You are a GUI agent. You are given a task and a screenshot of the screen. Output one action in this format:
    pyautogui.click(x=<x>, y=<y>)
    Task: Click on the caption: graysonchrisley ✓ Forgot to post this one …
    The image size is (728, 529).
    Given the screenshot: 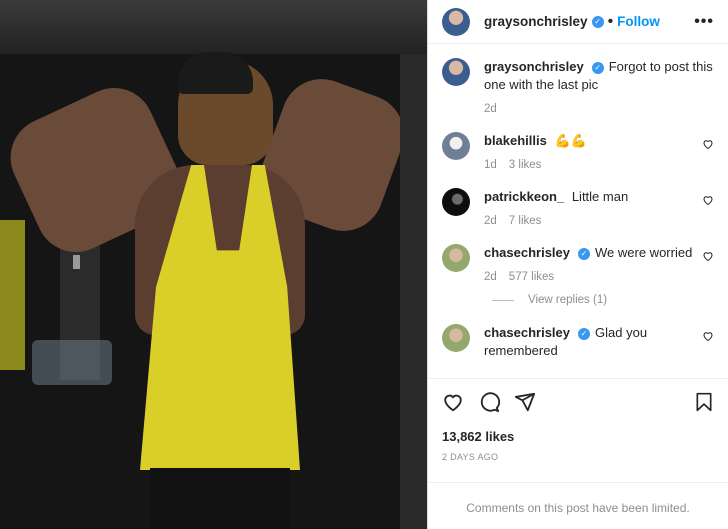 What is the action you would take?
    pyautogui.click(x=578, y=88)
    